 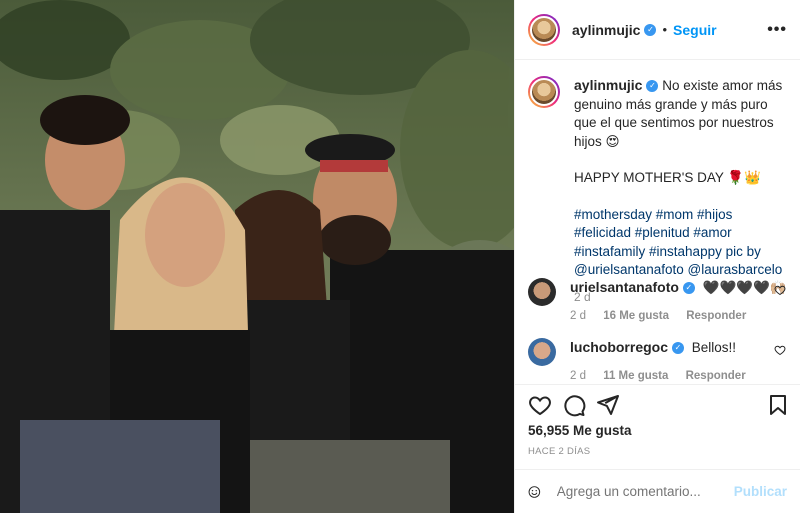 I want to click on divider, so click(x=657, y=384).